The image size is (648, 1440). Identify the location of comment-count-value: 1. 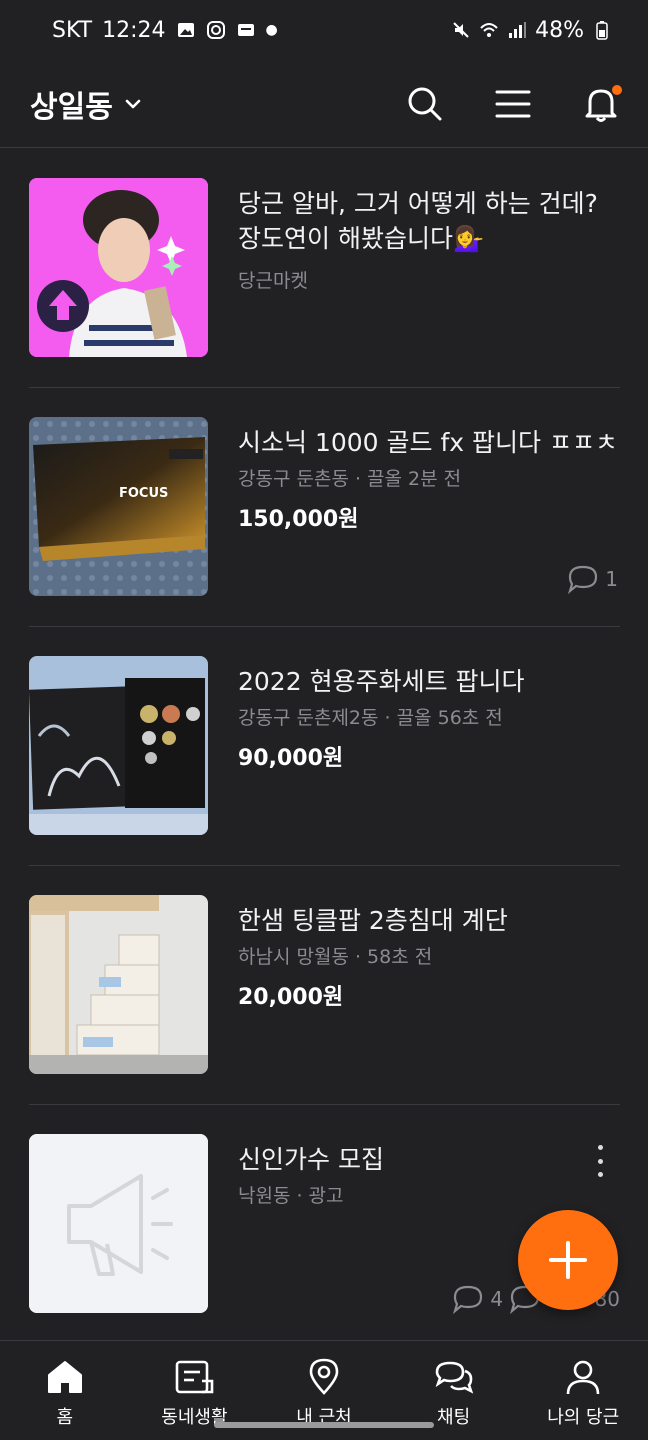
(611, 579).